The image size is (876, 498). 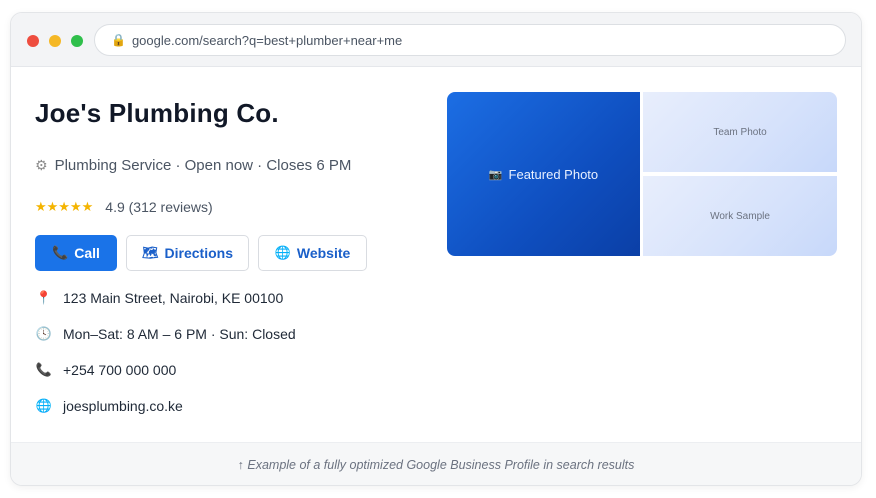 I want to click on website-button: 🌐 Website, so click(x=312, y=253).